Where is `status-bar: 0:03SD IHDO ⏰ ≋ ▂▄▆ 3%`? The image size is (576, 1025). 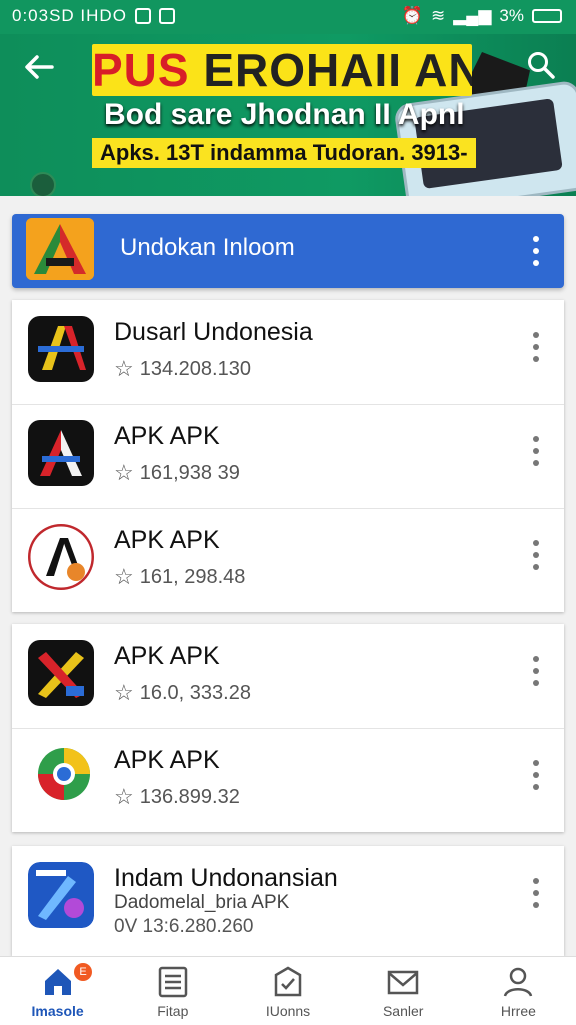
status-bar: 0:03SD IHDO ⏰ ≋ ▂▄▆ 3% is located at coordinates (288, 17).